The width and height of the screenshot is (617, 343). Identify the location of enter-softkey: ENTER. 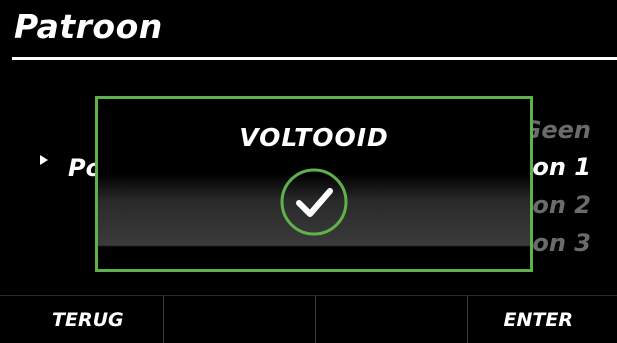
(542, 319).